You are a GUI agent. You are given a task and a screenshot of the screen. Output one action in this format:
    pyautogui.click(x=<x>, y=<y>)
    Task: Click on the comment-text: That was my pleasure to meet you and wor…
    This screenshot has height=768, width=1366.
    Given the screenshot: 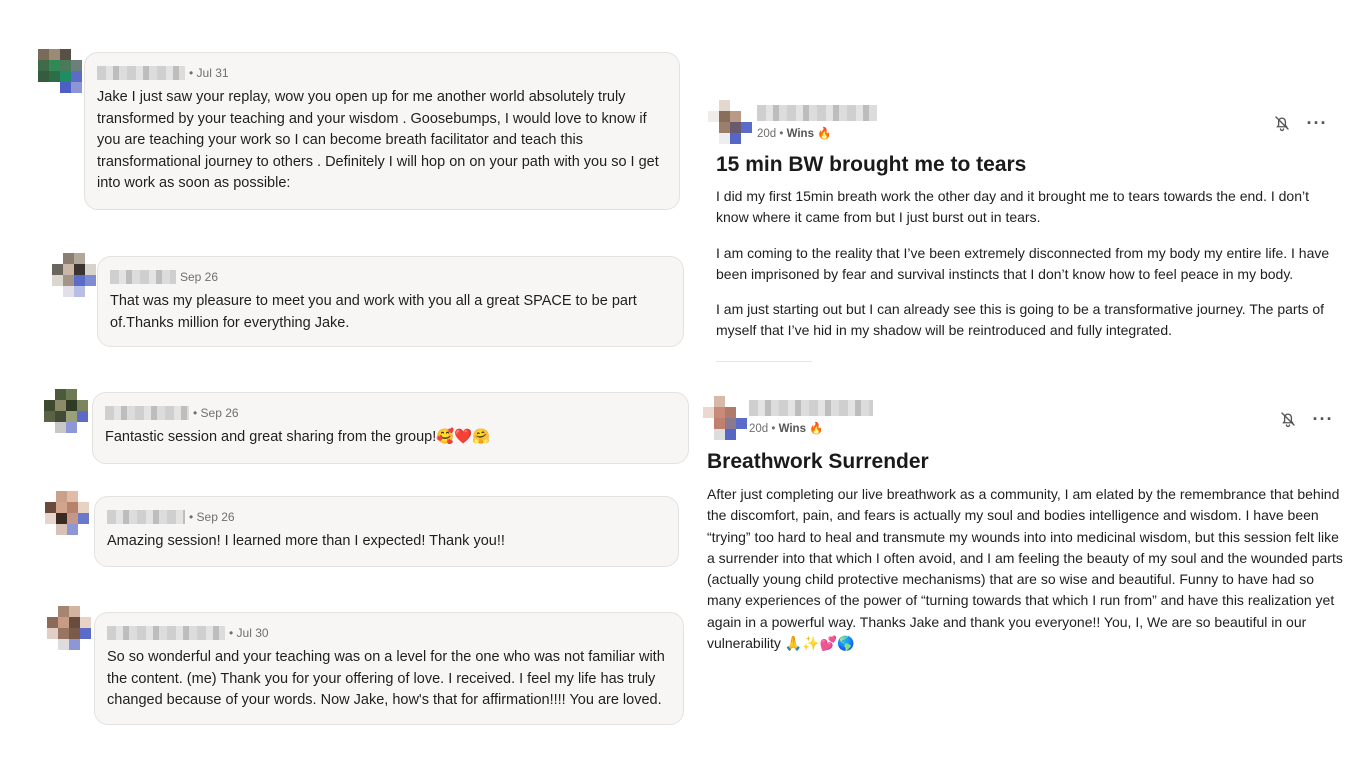 What is the action you would take?
    pyautogui.click(x=373, y=312)
    